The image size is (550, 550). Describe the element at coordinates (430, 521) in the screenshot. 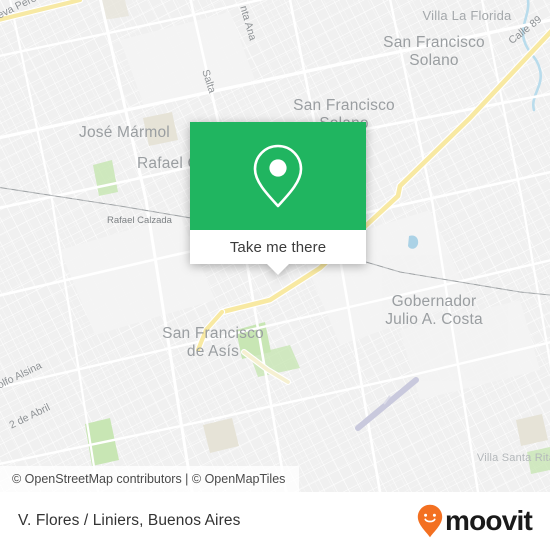

I see `moovit-pin-smiley-icon` at that location.